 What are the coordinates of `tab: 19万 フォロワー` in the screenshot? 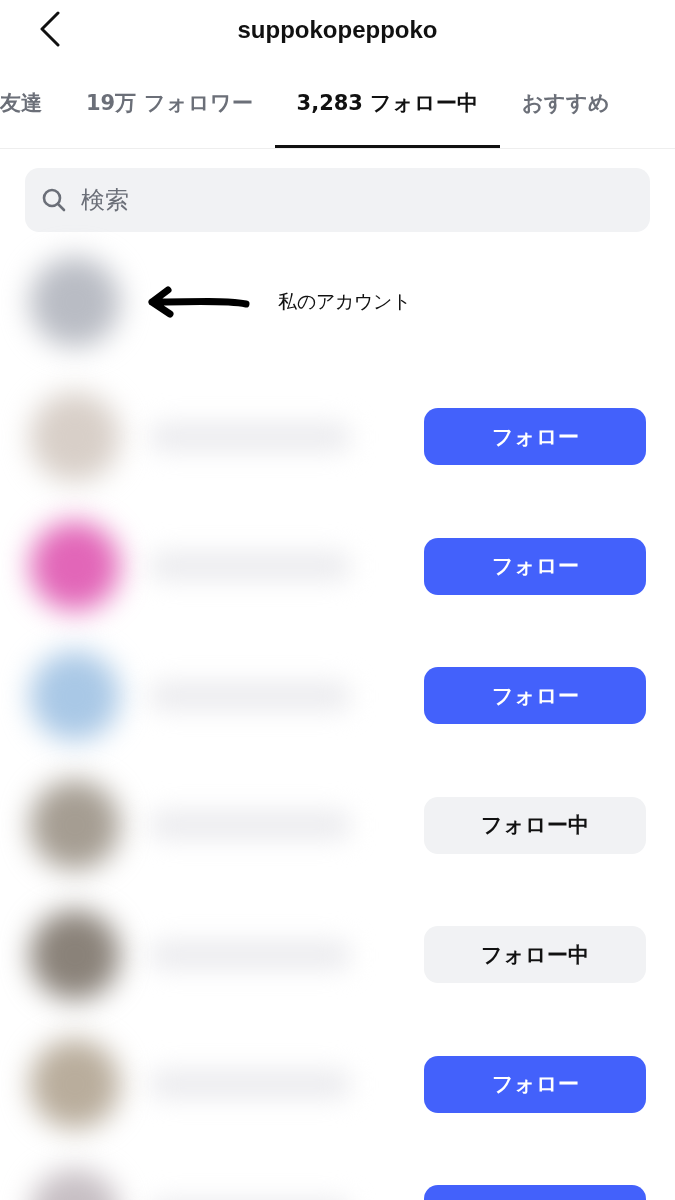 It's located at (169, 104).